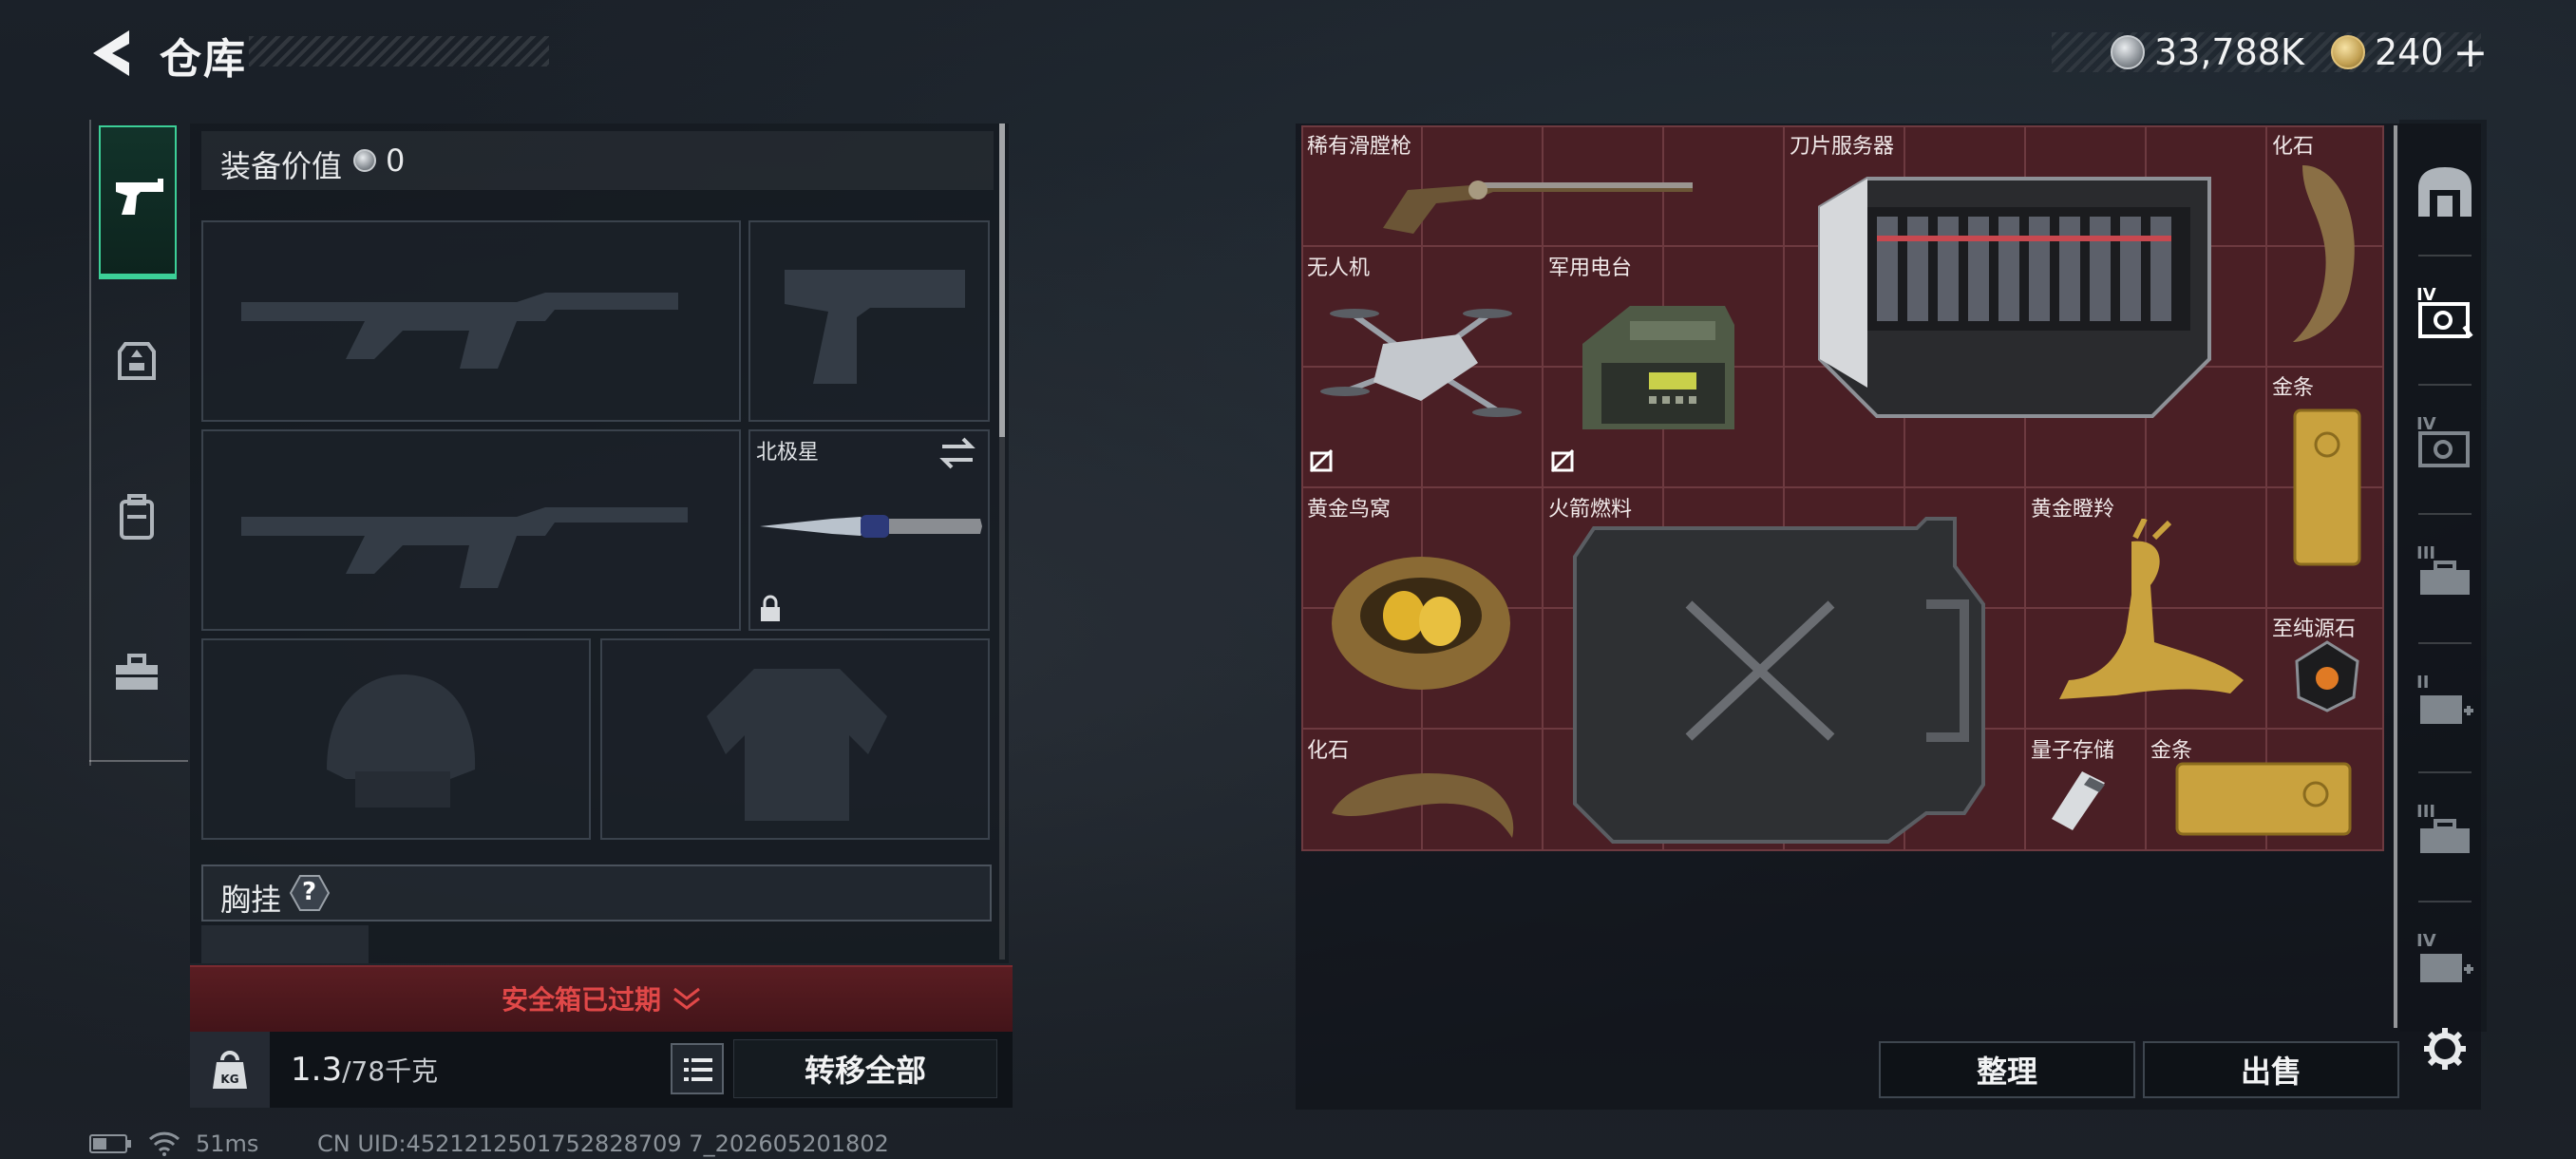 Image resolution: width=2576 pixels, height=1159 pixels. I want to click on item-label: 金条, so click(2293, 388).